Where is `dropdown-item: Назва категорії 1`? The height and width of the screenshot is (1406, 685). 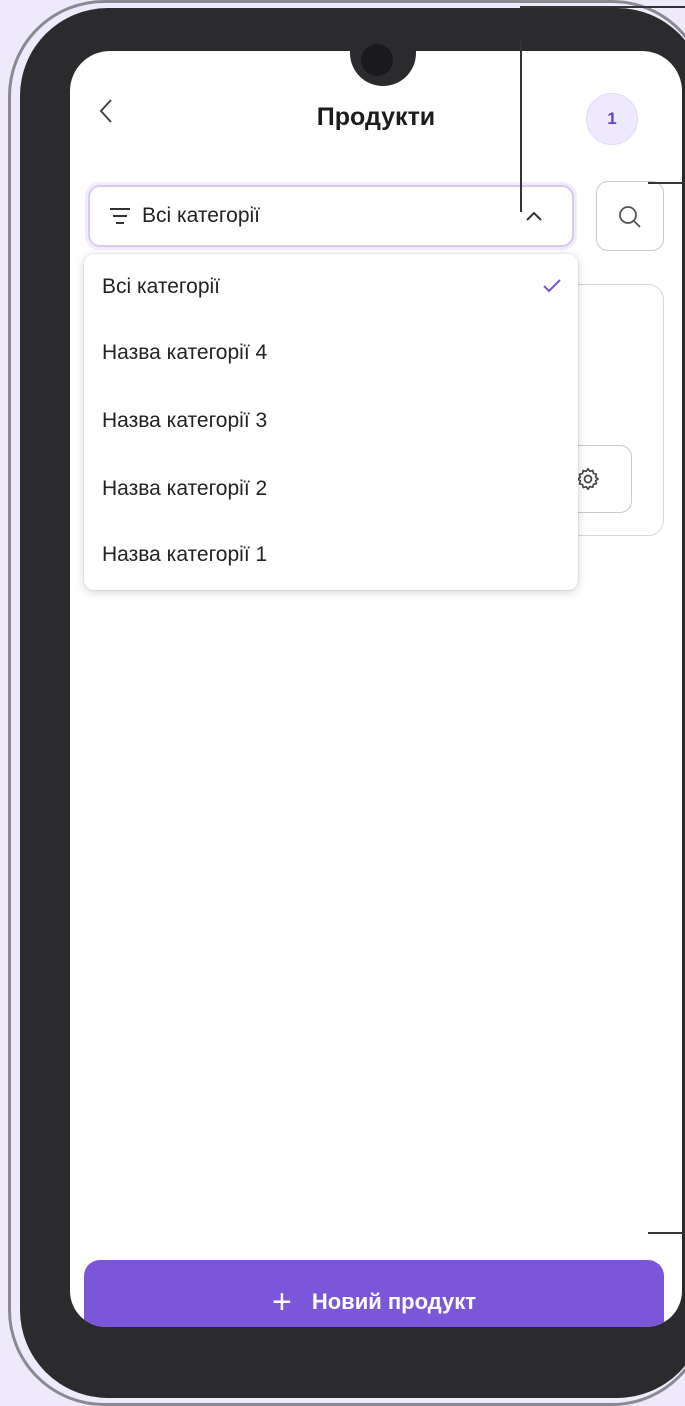 dropdown-item: Назва категорії 1 is located at coordinates (331, 555).